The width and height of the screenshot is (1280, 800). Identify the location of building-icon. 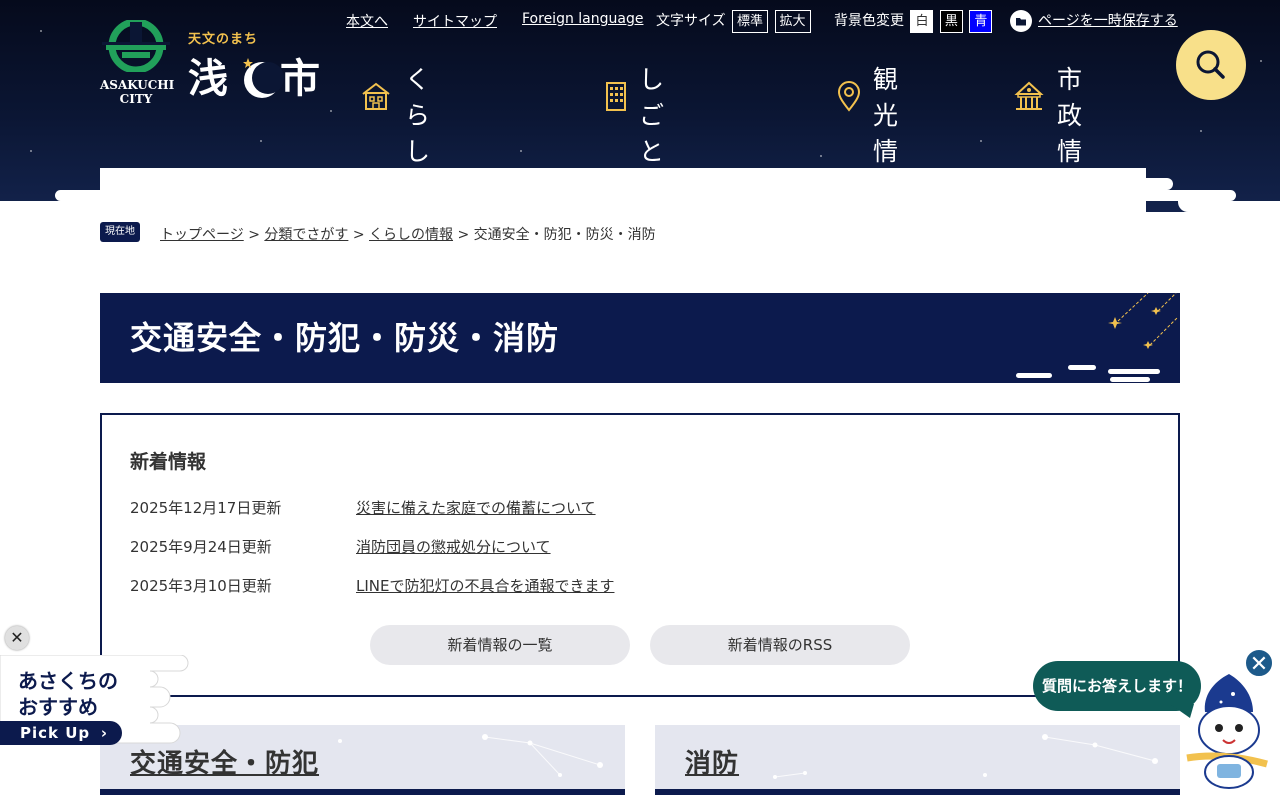
(616, 96).